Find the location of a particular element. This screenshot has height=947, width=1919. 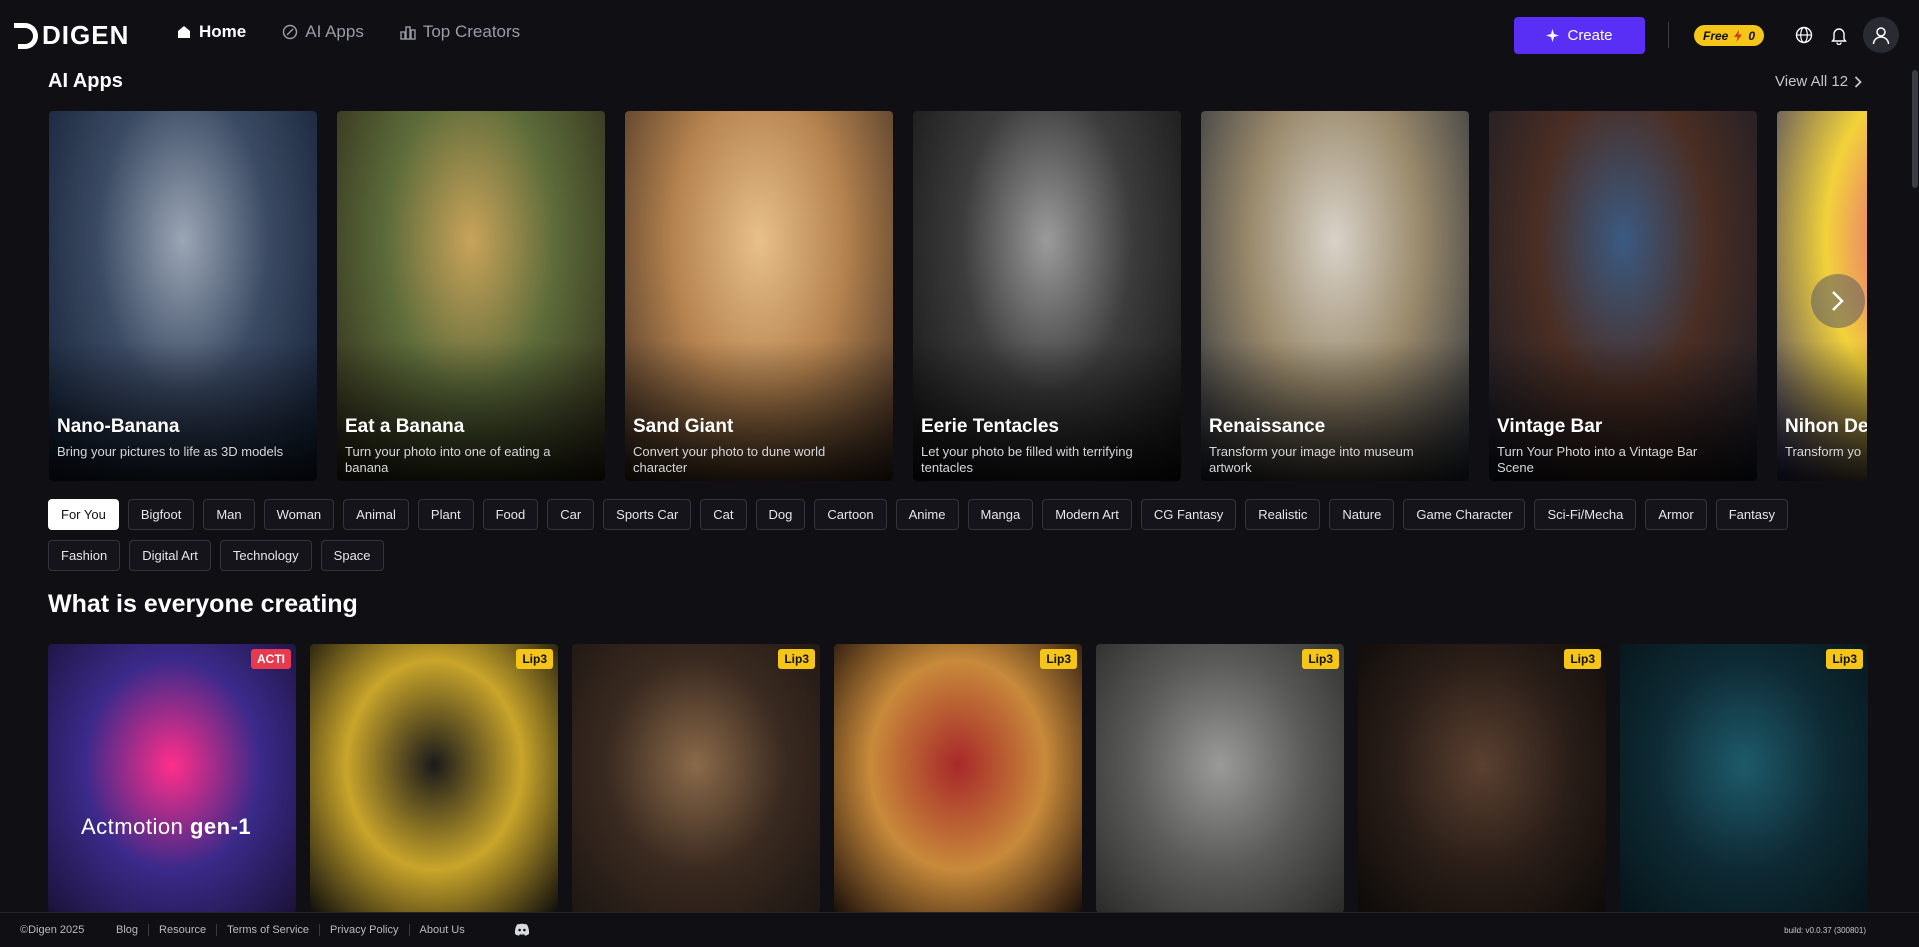

model-badge: ACTI is located at coordinates (271, 659).